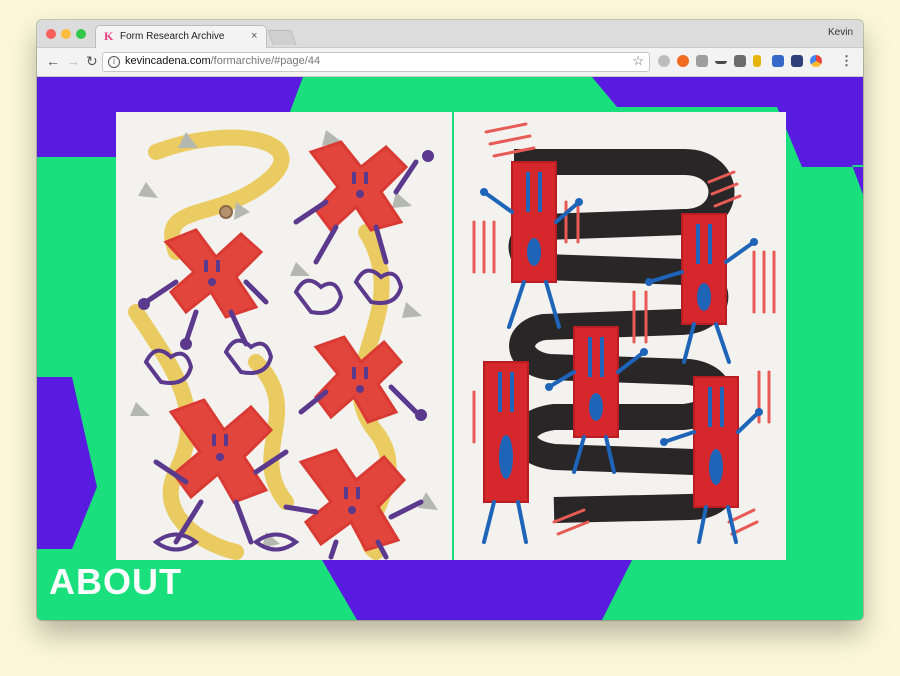 The image size is (900, 676). Describe the element at coordinates (778, 61) in the screenshot. I see `info-ext-icon` at that location.